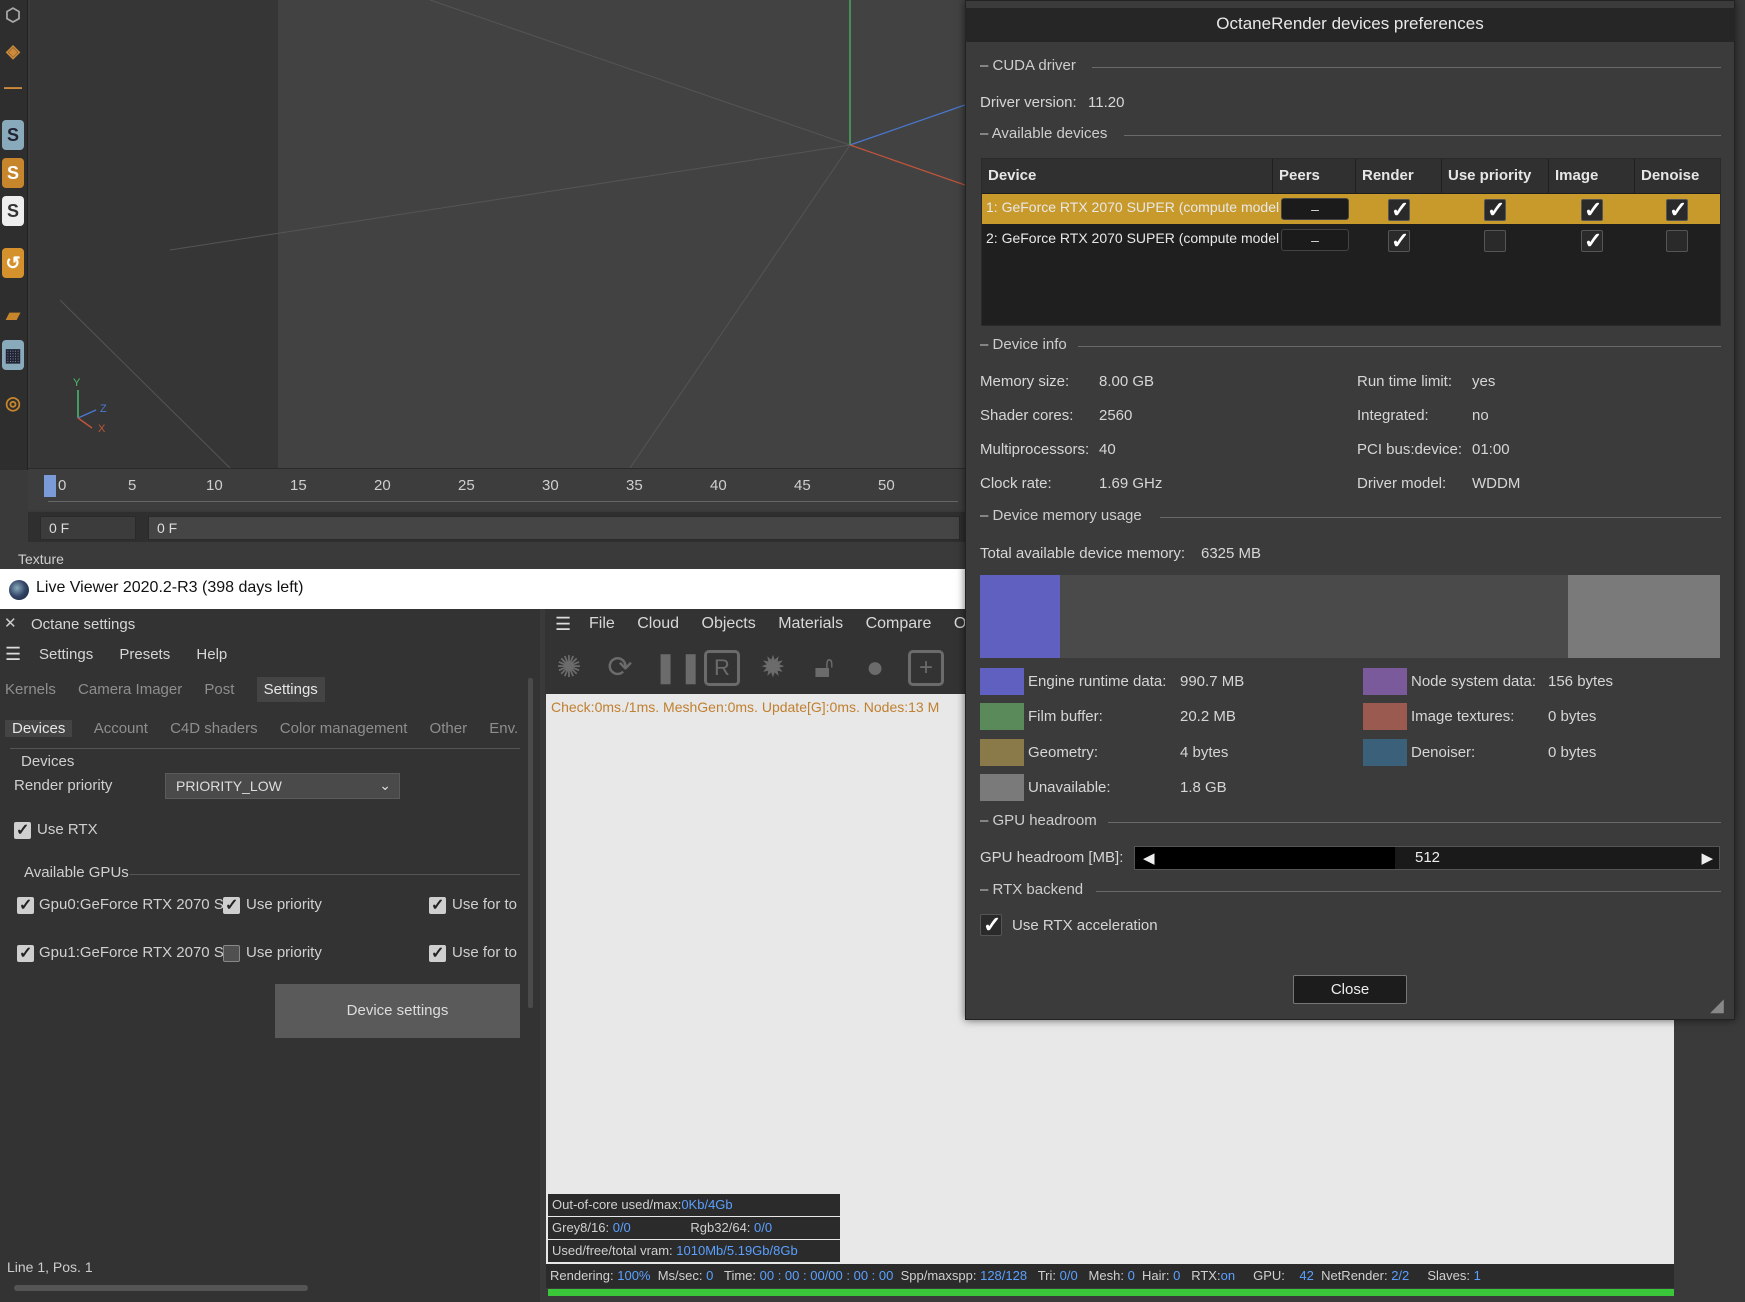  Describe the element at coordinates (219, 689) in the screenshot. I see `tab-post: Post` at that location.